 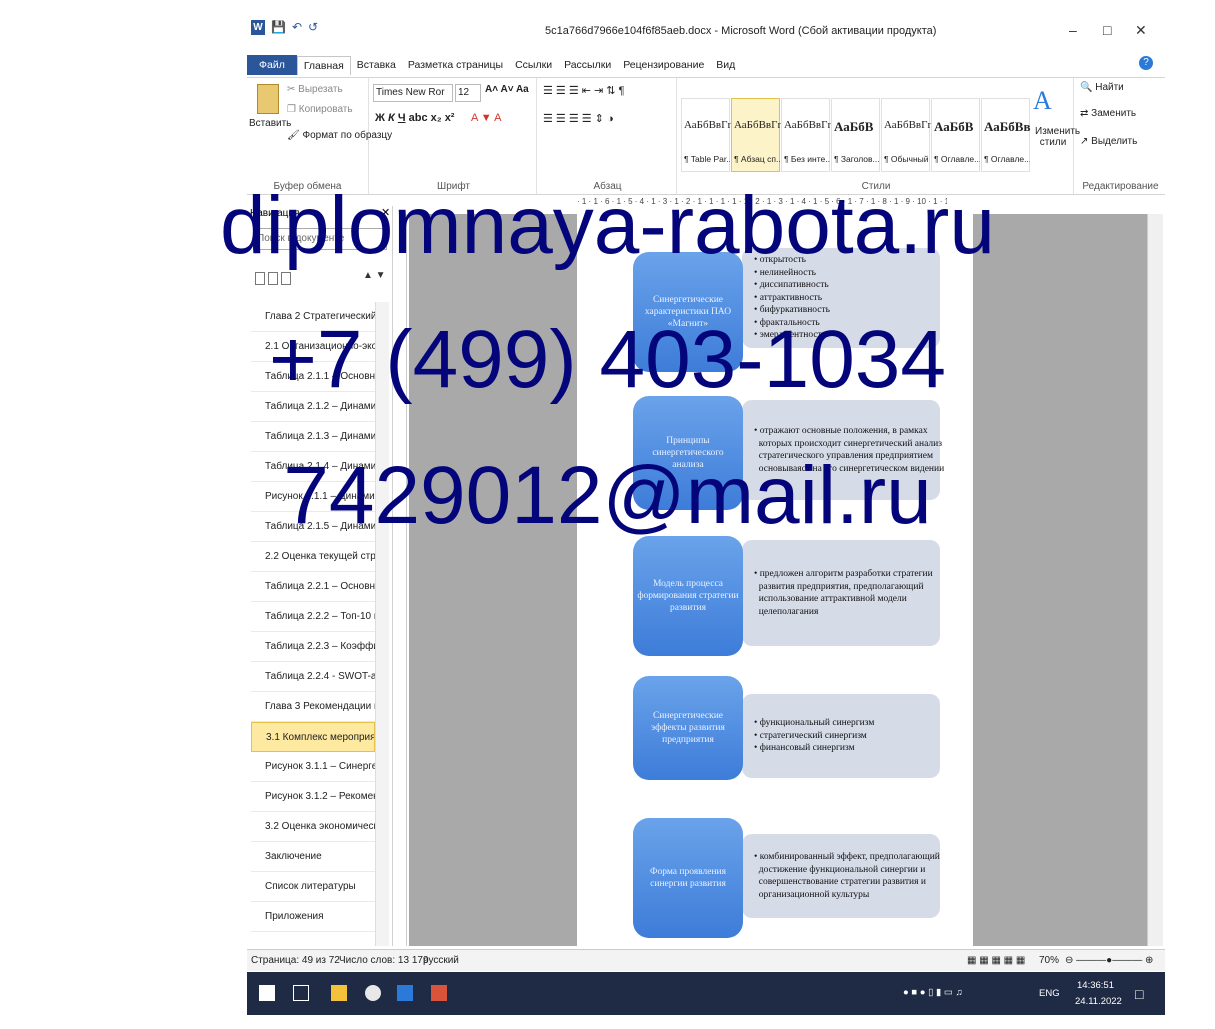 What do you see at coordinates (468, 93) in the screenshot?
I see `font-size-select: 12` at bounding box center [468, 93].